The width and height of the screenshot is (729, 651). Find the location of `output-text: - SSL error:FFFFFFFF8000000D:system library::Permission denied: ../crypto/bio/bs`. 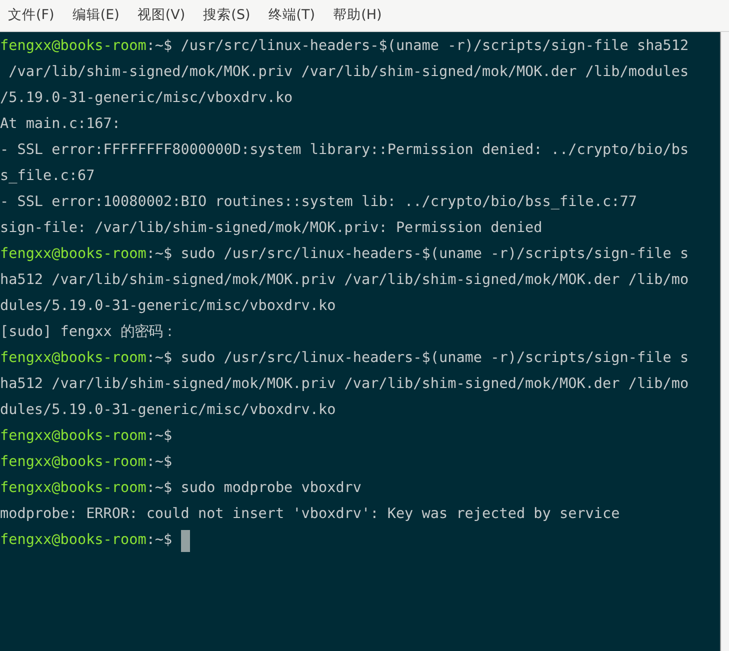

output-text: - SSL error:FFFFFFFF8000000D:system library::Permission denied: ../crypto/bio/bs is located at coordinates (344, 150).